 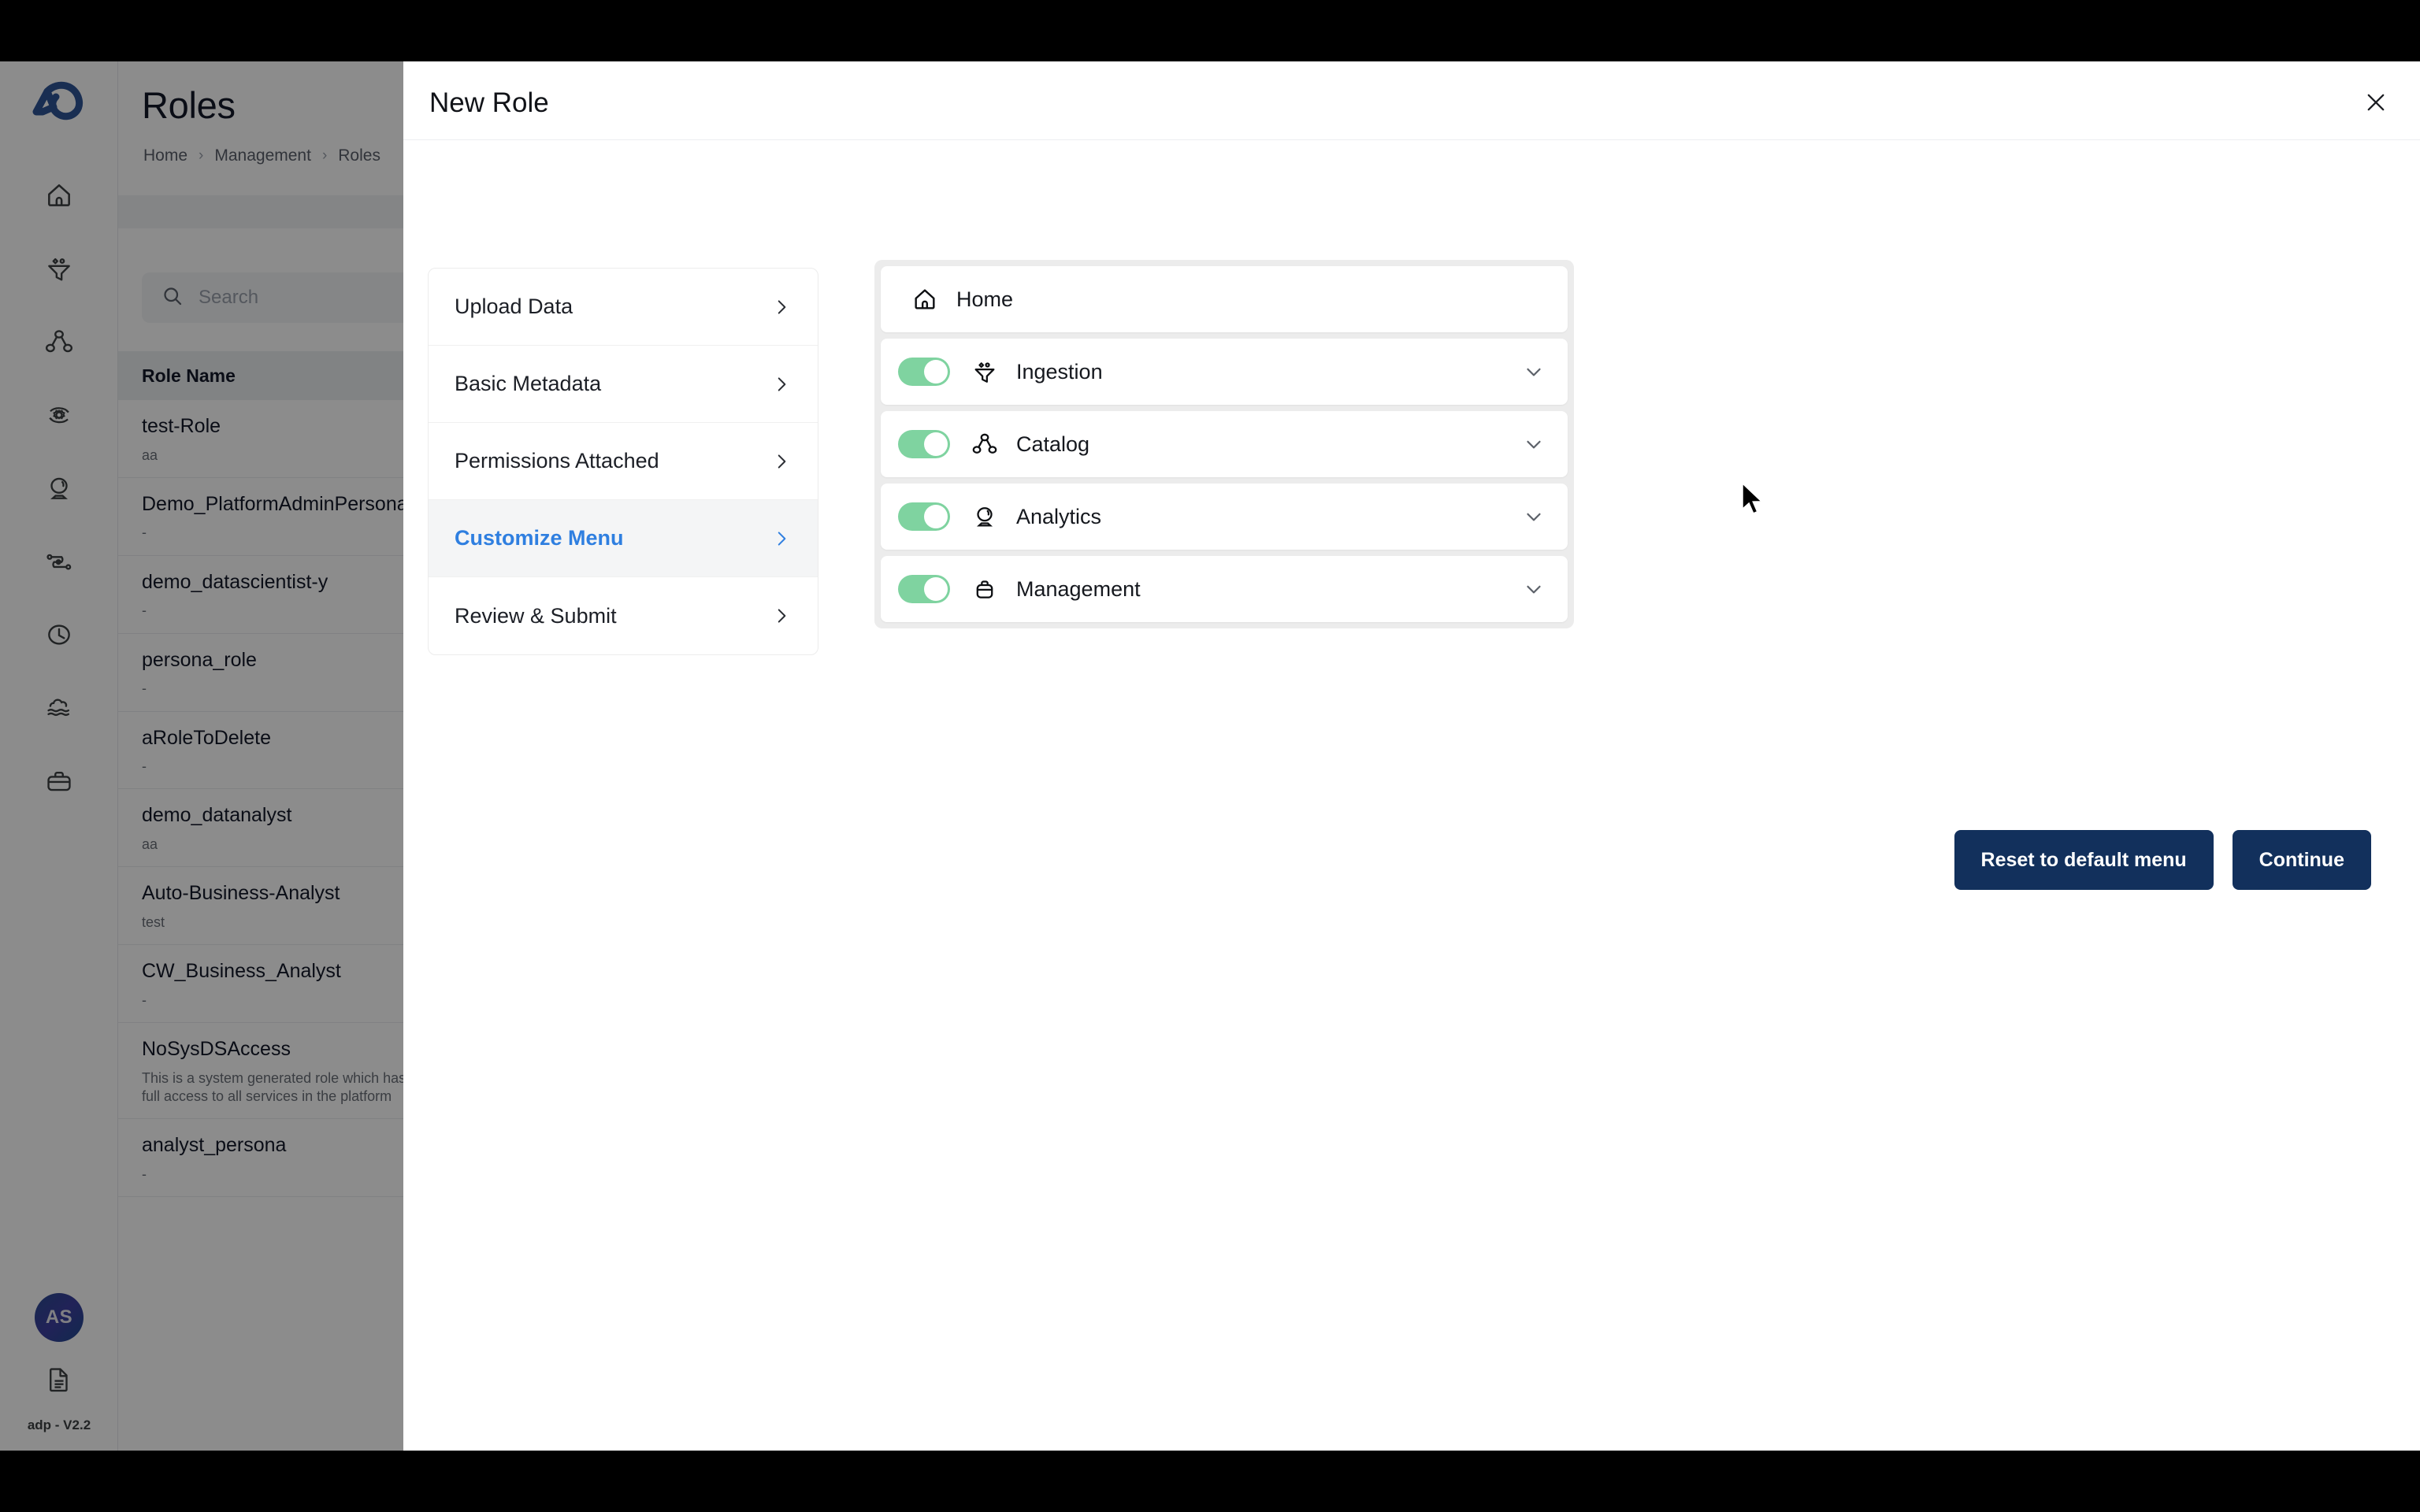 What do you see at coordinates (1053, 444) in the screenshot?
I see `menu-item-label: Catalog` at bounding box center [1053, 444].